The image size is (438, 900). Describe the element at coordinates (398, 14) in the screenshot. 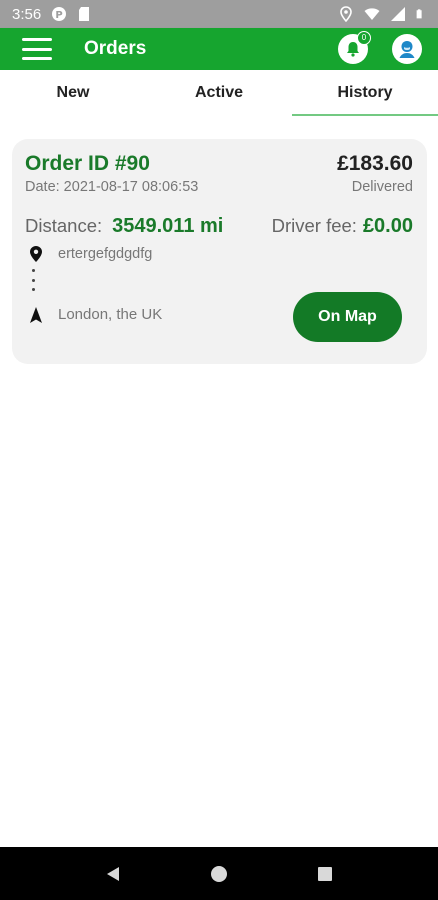

I see `cell-signal-icon` at that location.